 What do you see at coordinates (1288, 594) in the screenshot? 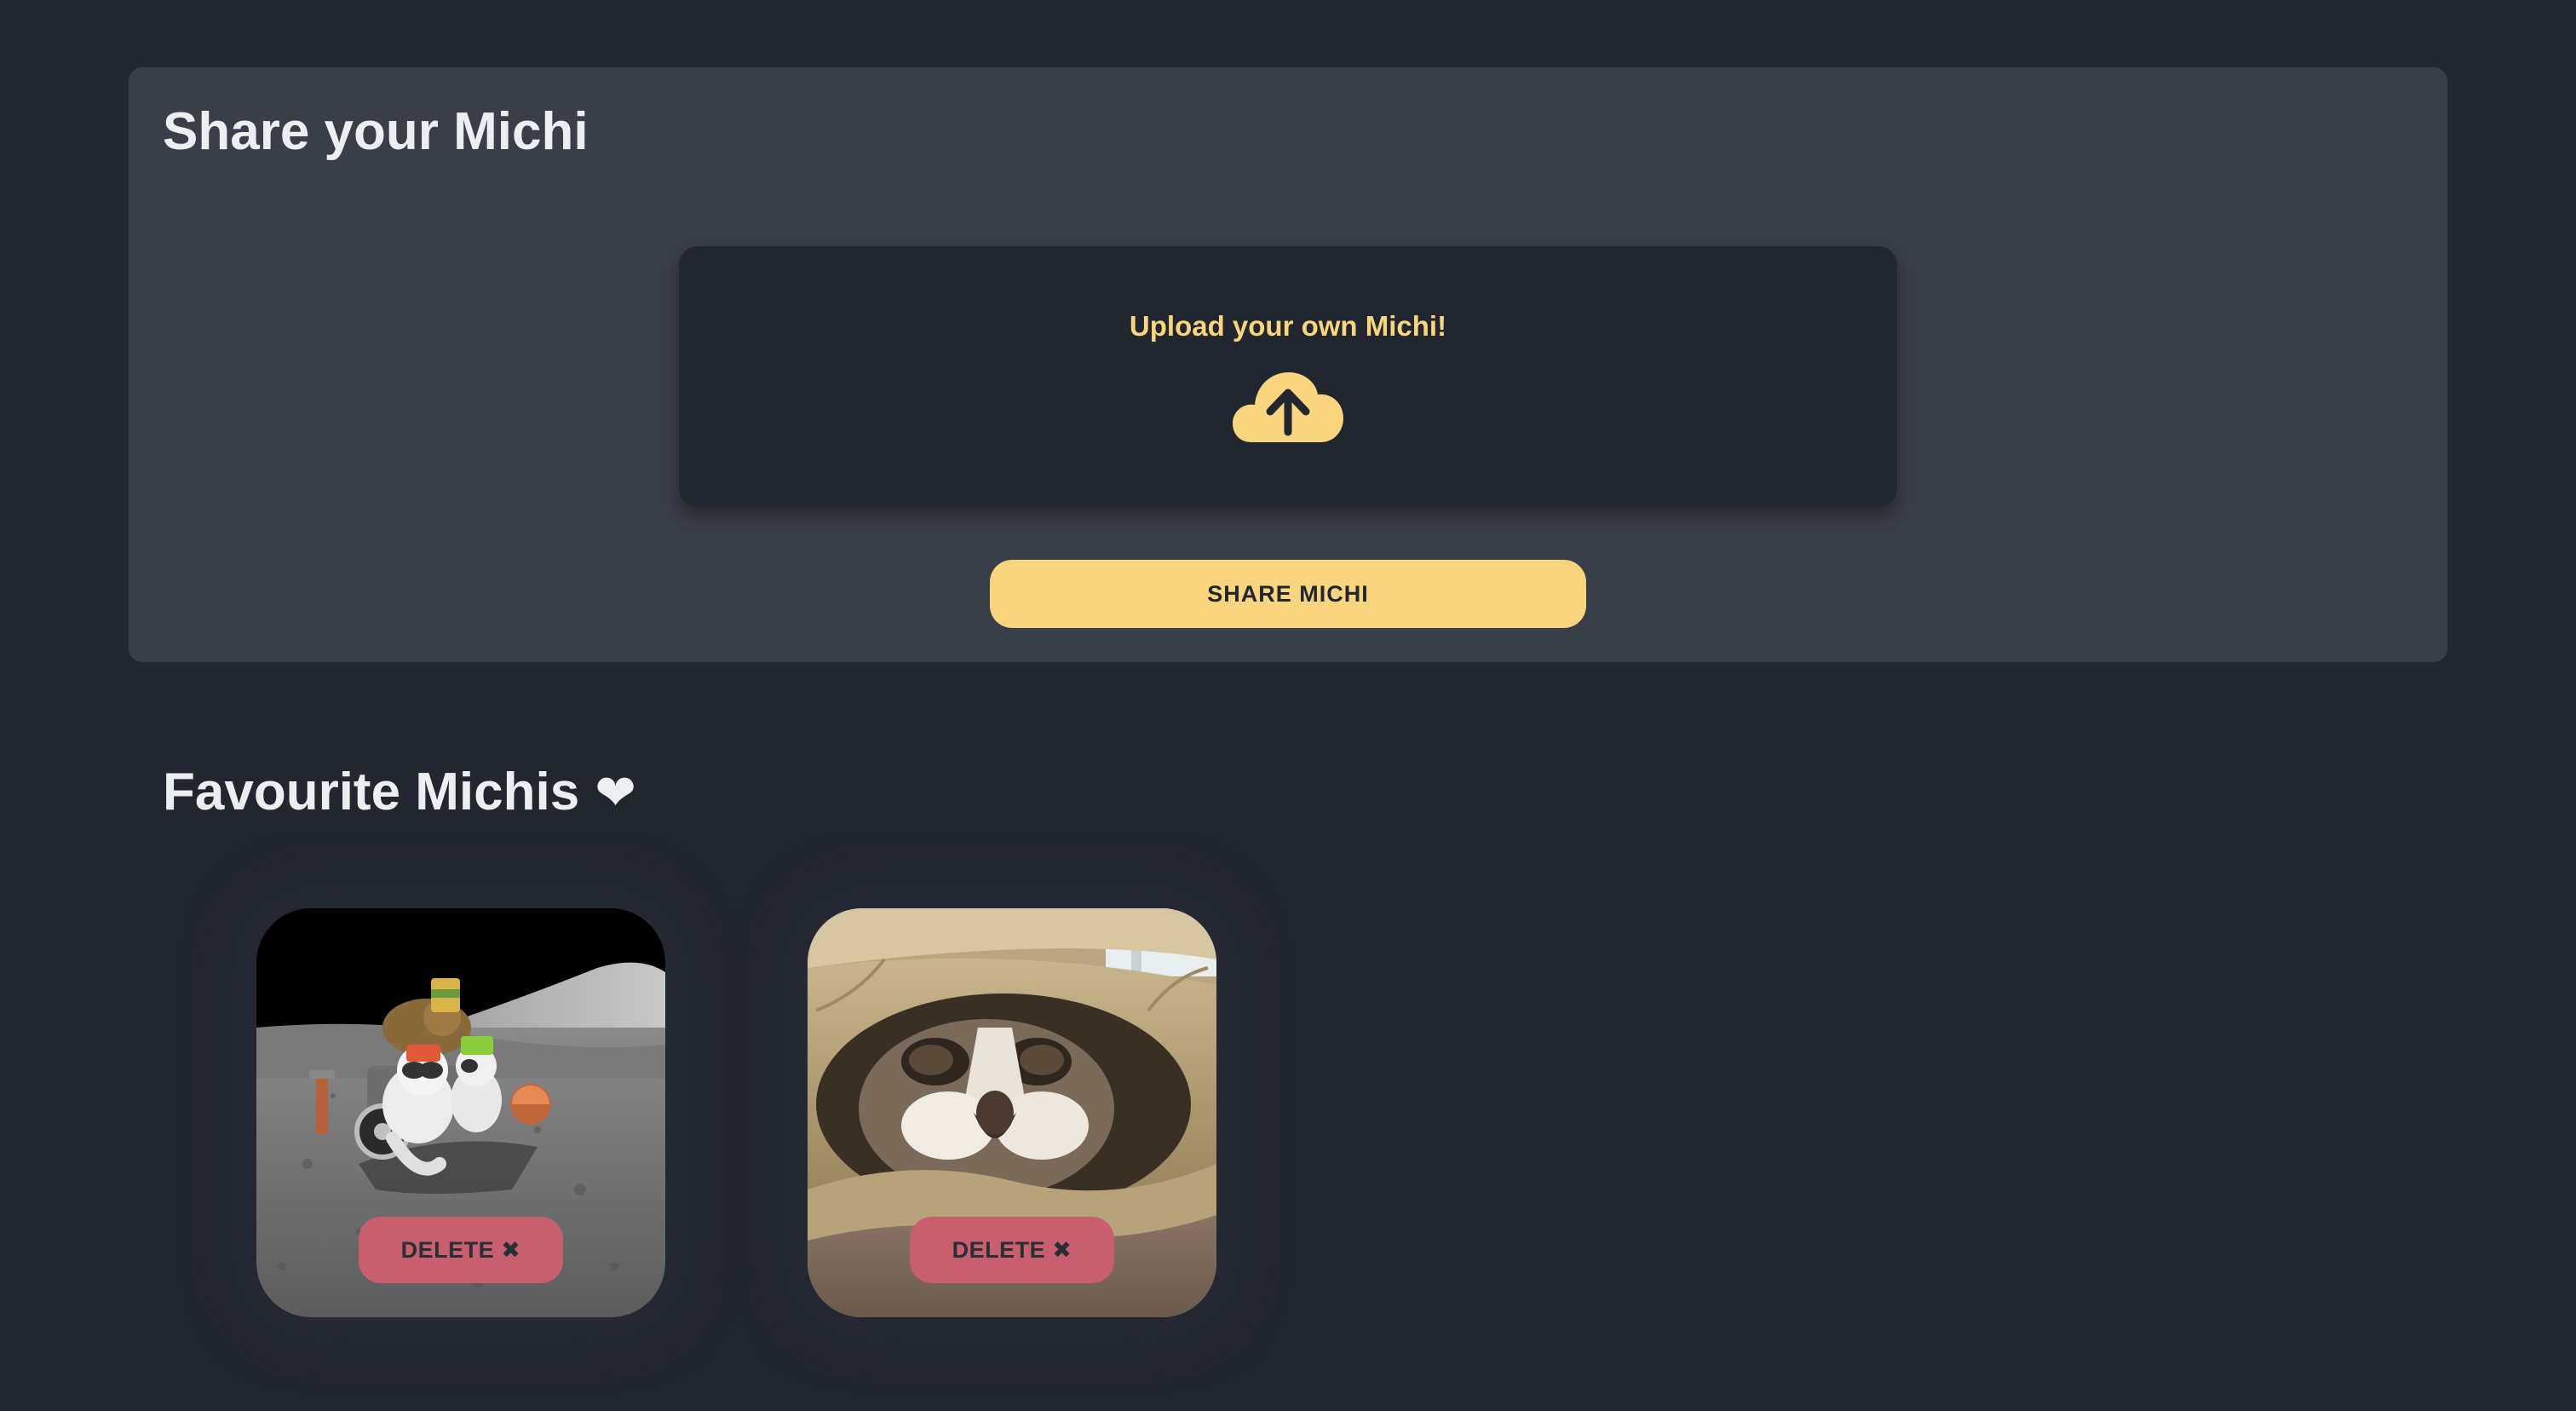
I see `share-michi-button: SHARE MICHI` at bounding box center [1288, 594].